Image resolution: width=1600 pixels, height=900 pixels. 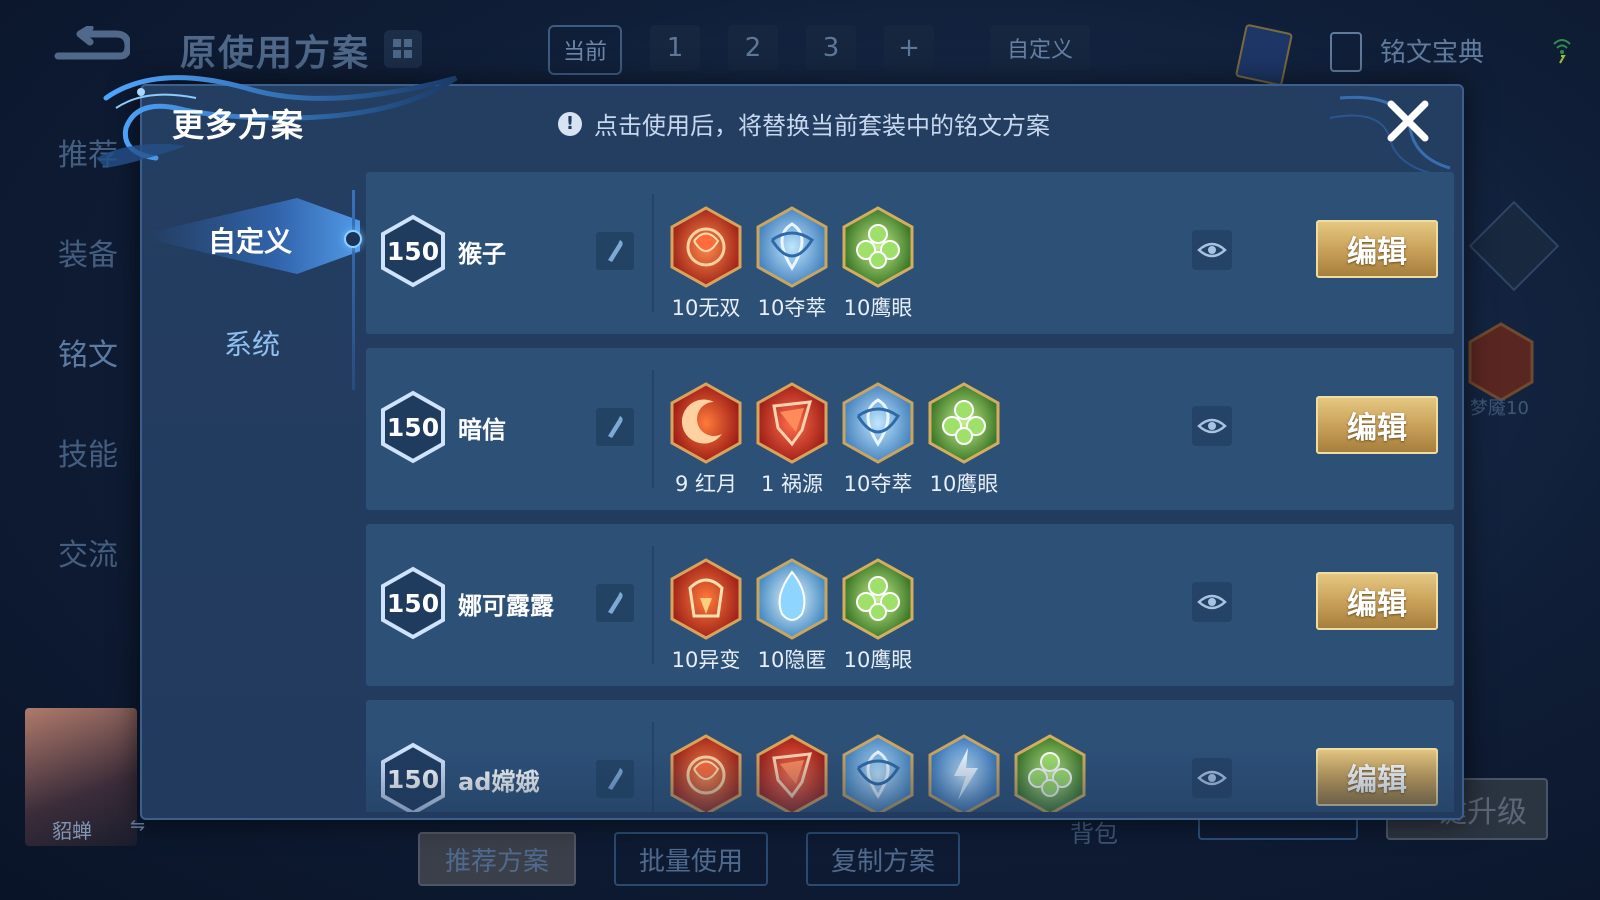 I want to click on nav-community: 交流, so click(x=88, y=580).